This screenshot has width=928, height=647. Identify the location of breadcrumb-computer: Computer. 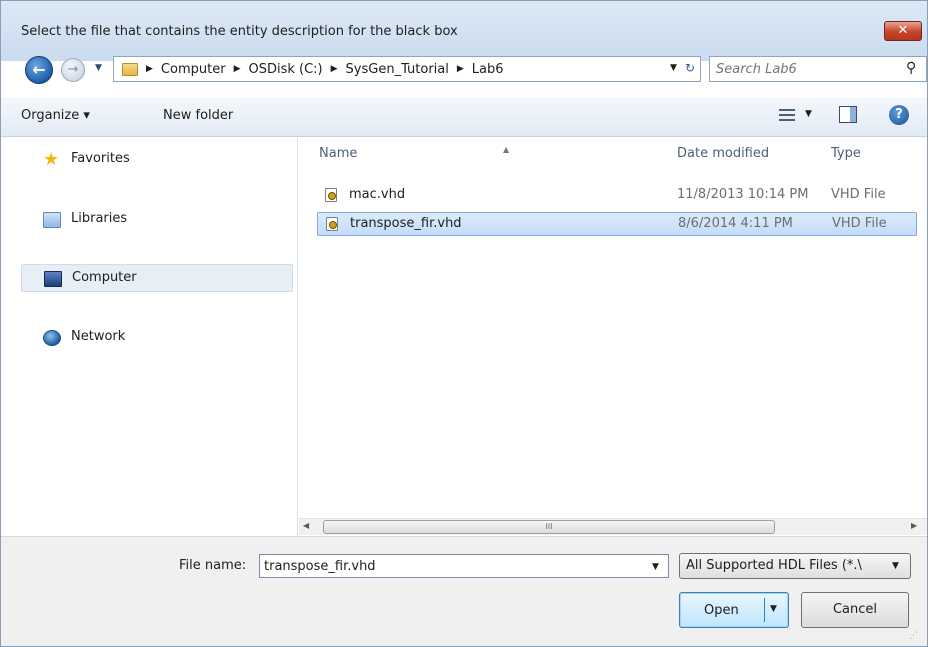
(193, 69).